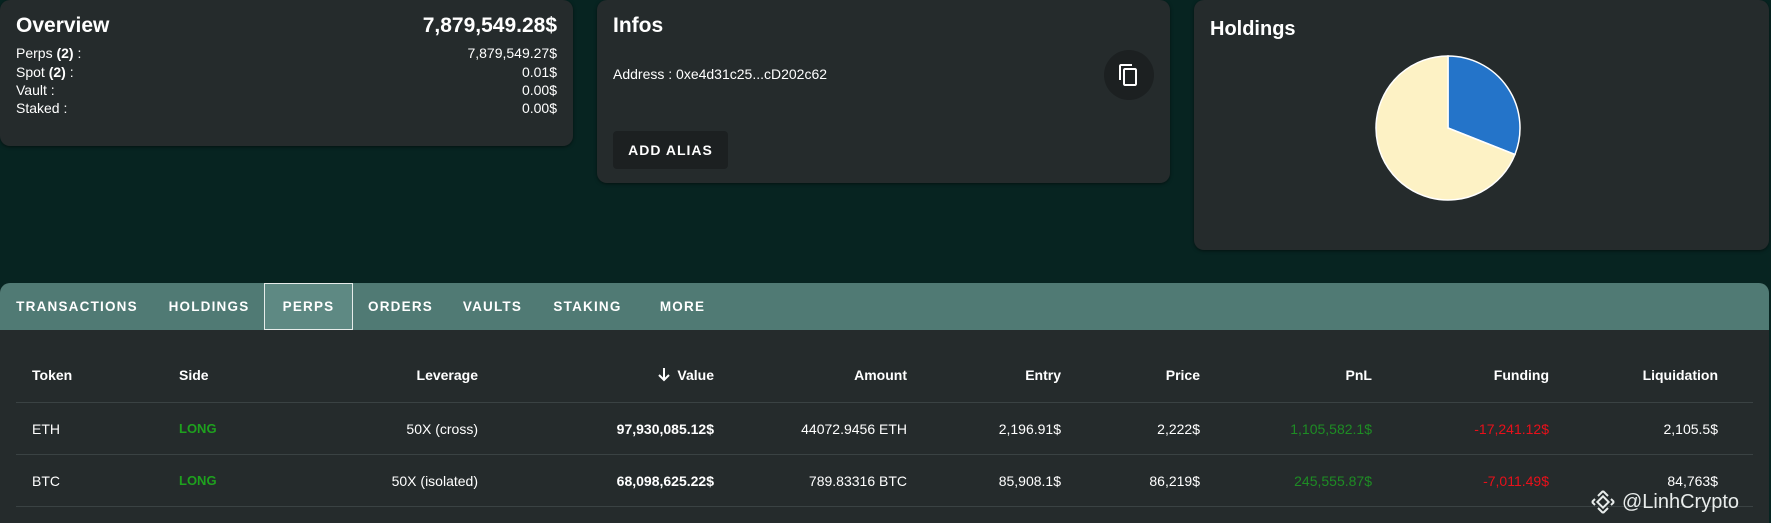  I want to click on cell-entry: 85,908.1$, so click(1029, 480).